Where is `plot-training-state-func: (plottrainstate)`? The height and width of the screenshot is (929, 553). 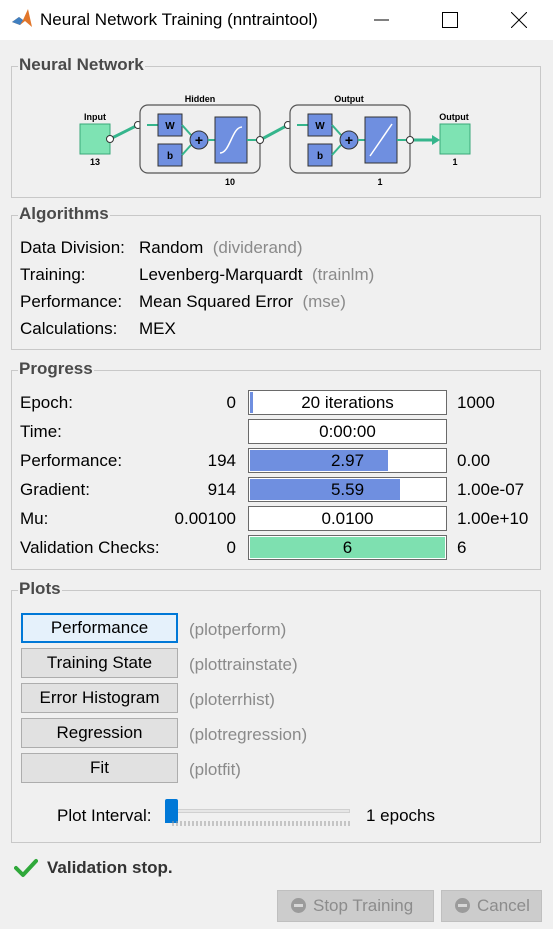
plot-training-state-func: (plottrainstate) is located at coordinates (243, 664).